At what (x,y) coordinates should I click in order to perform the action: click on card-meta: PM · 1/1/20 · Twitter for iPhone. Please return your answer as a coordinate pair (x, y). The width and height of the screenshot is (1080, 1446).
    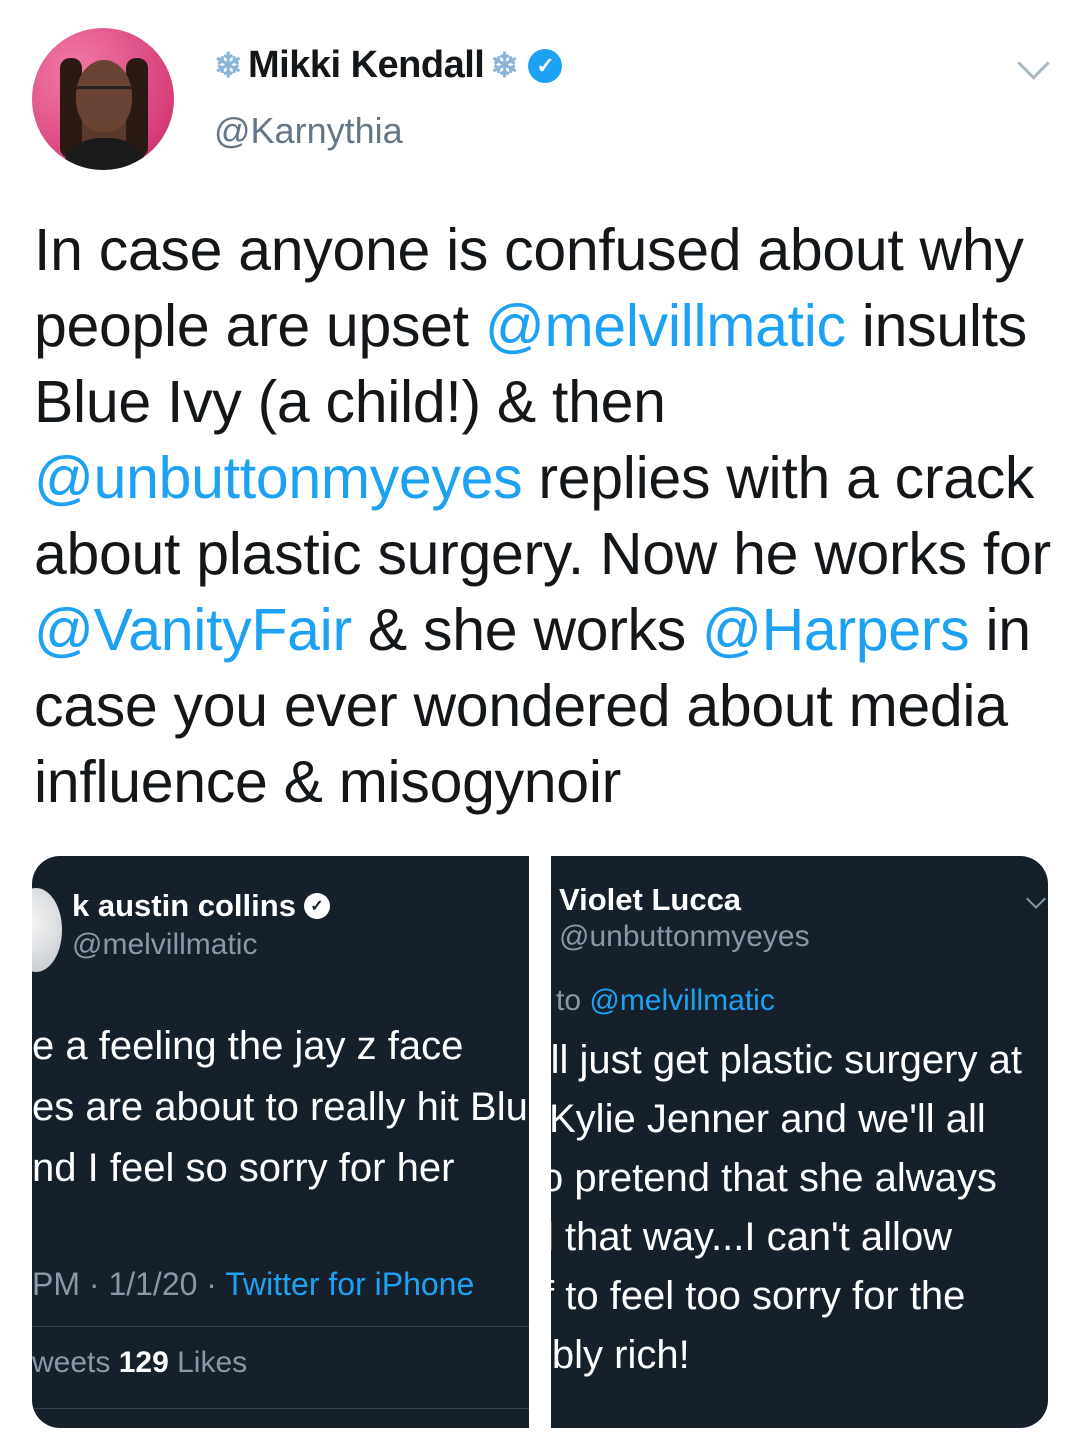
    Looking at the image, I should click on (253, 1284).